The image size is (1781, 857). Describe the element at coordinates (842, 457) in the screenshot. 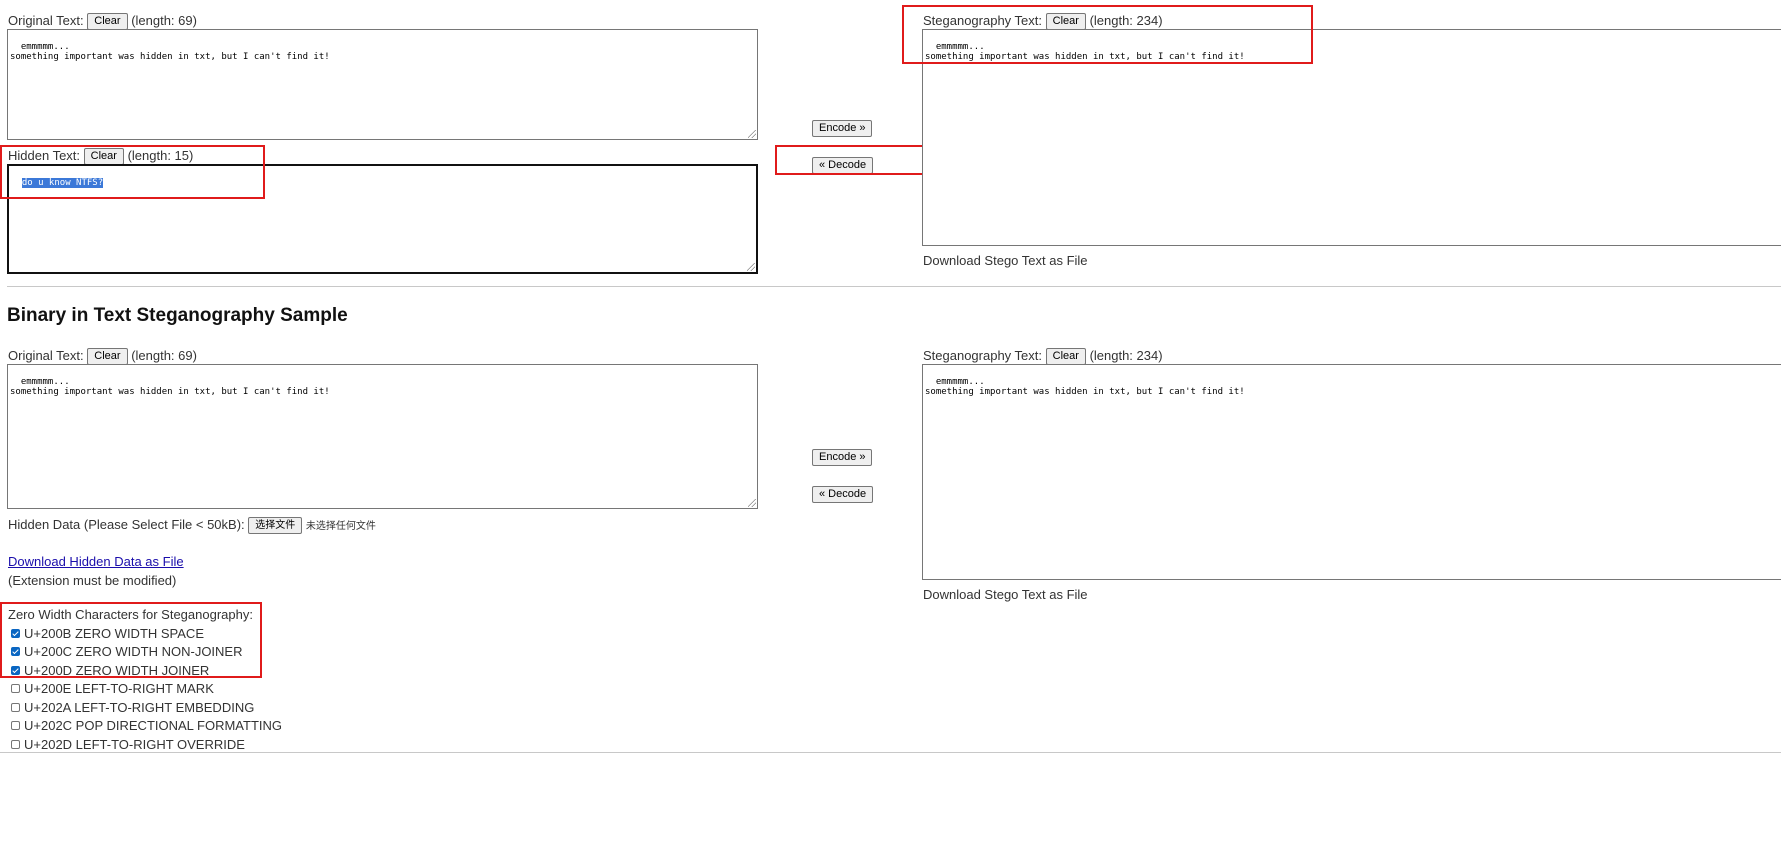

I see `encode-button-2: Encode »` at that location.